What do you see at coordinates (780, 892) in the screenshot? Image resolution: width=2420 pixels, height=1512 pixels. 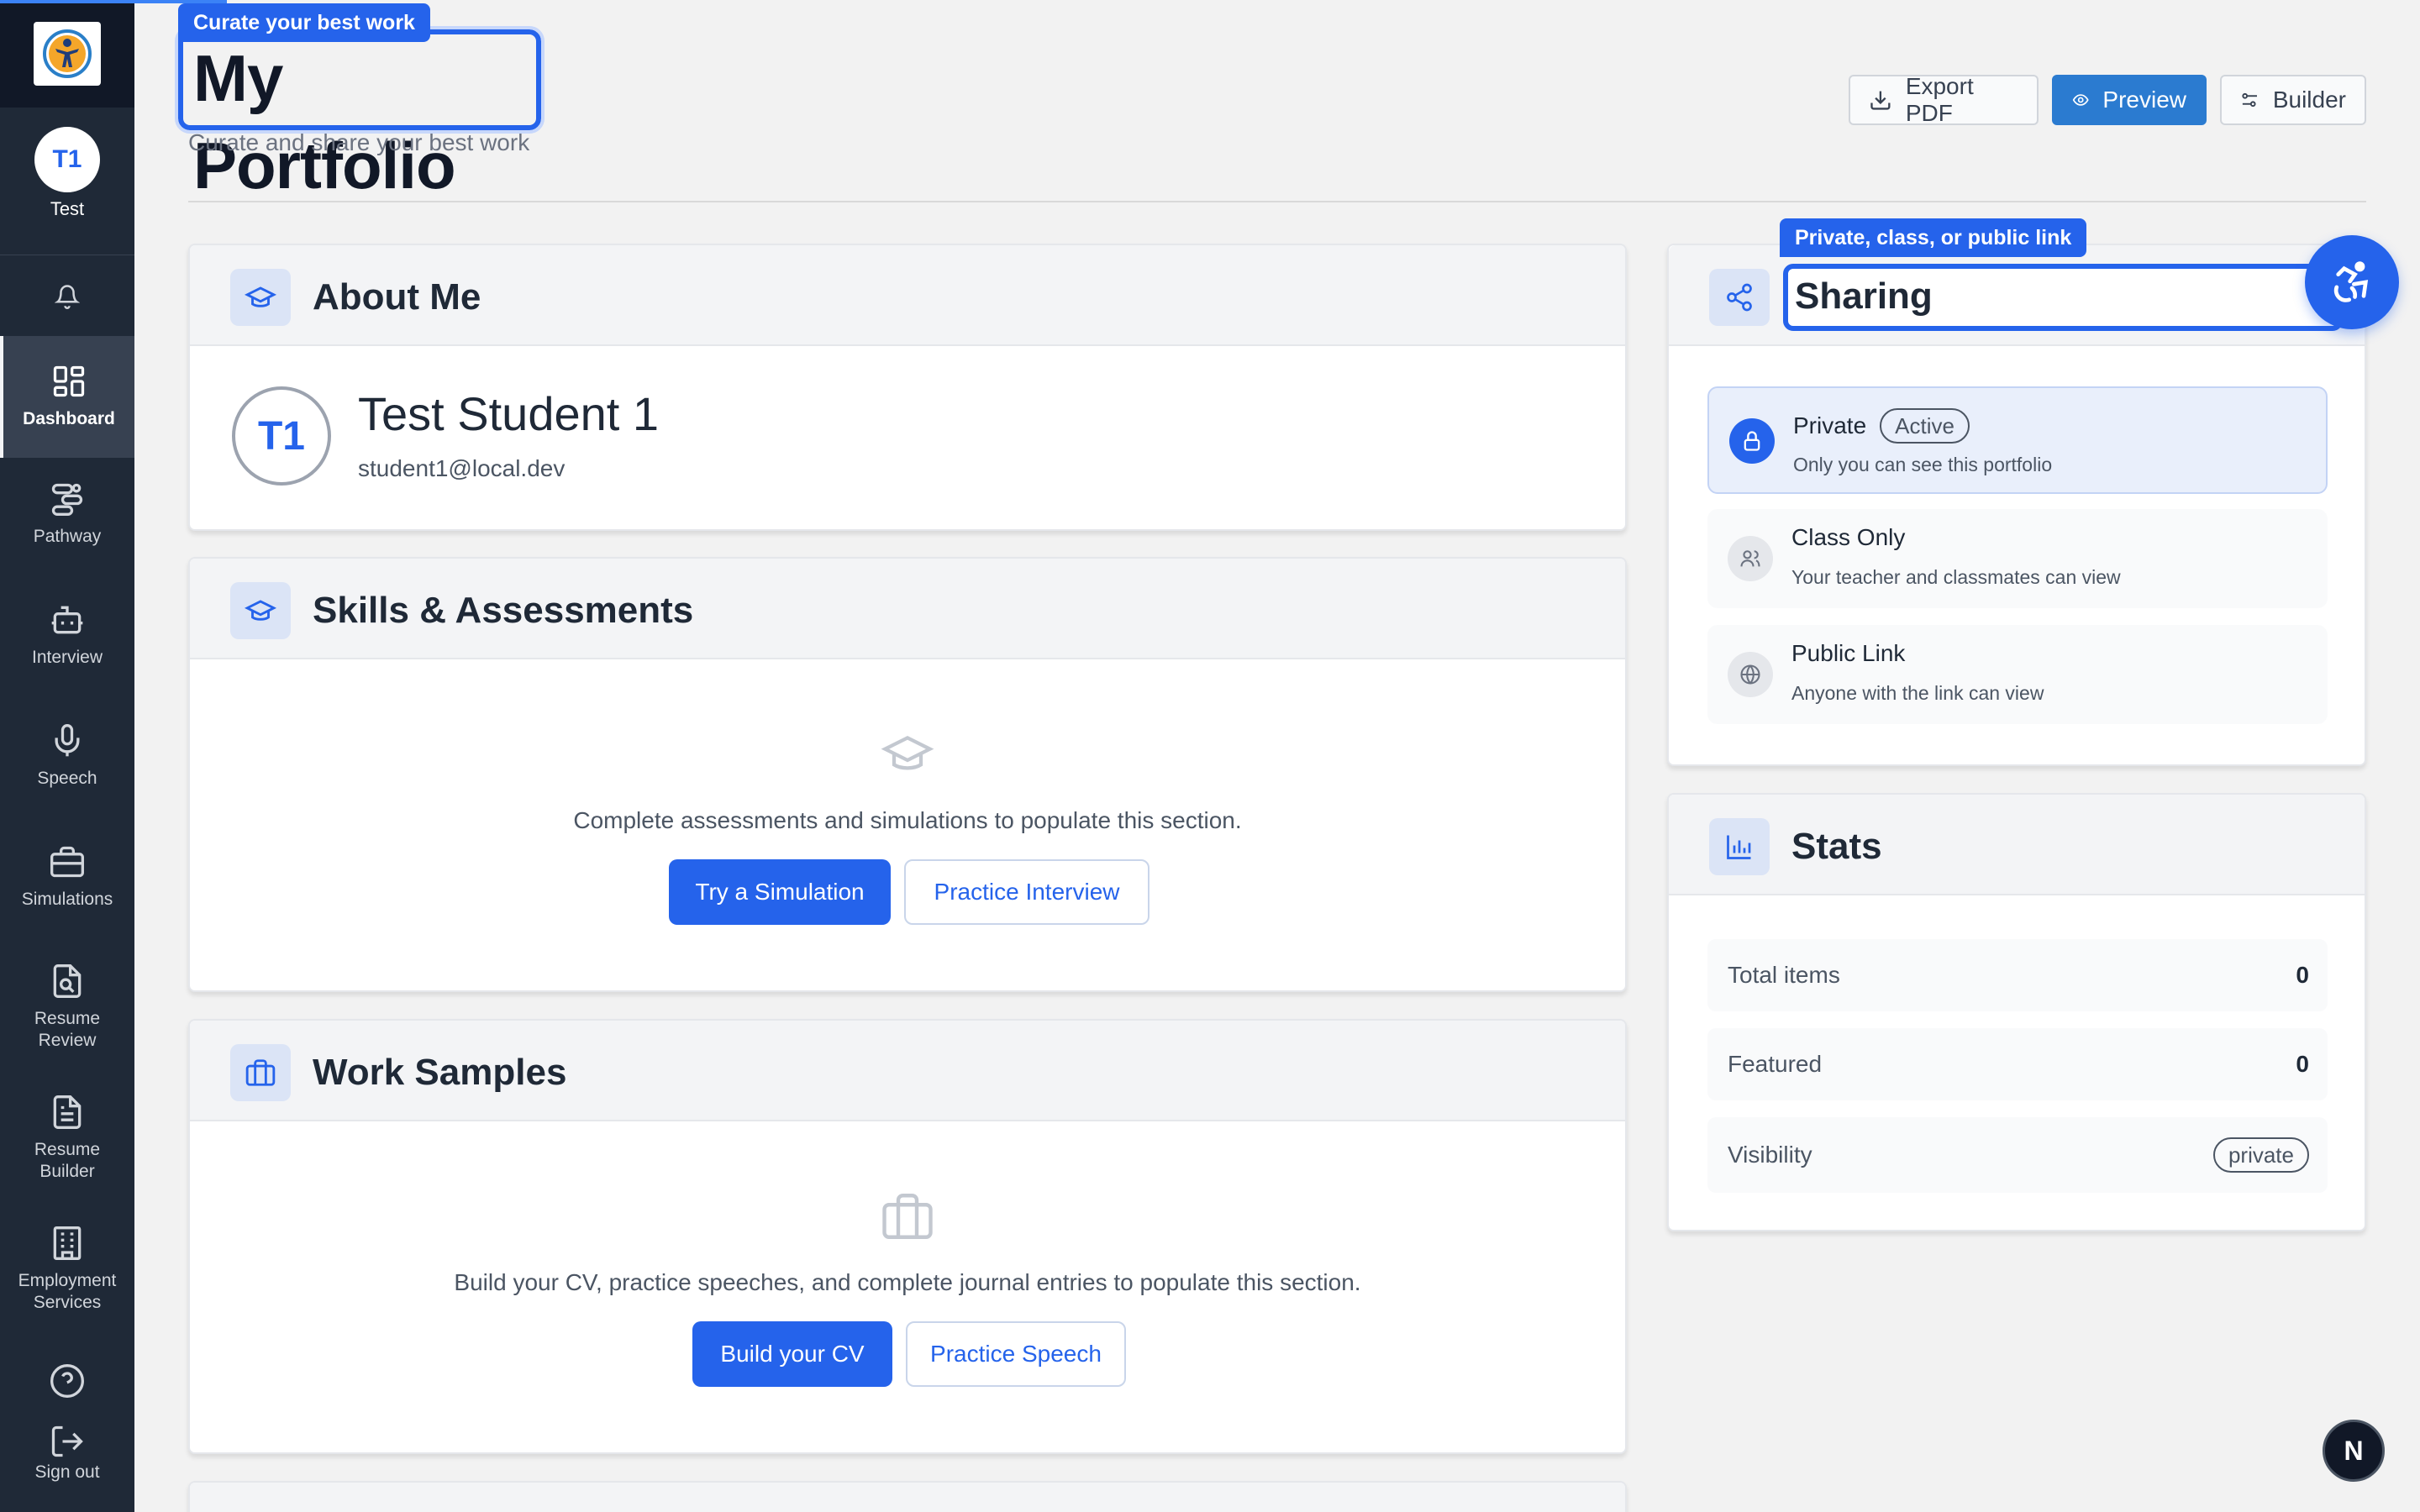 I see `try-simulation-button: Try a Simulation` at bounding box center [780, 892].